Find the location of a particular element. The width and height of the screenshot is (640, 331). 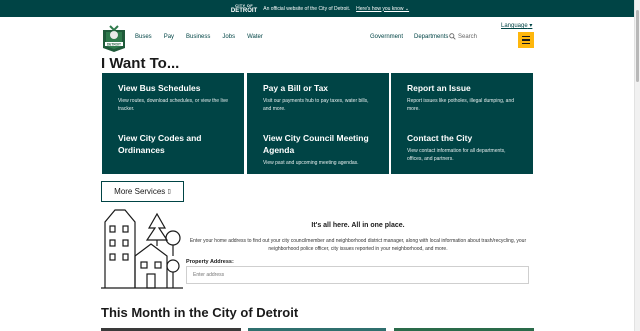

search-icon is located at coordinates (452, 36).